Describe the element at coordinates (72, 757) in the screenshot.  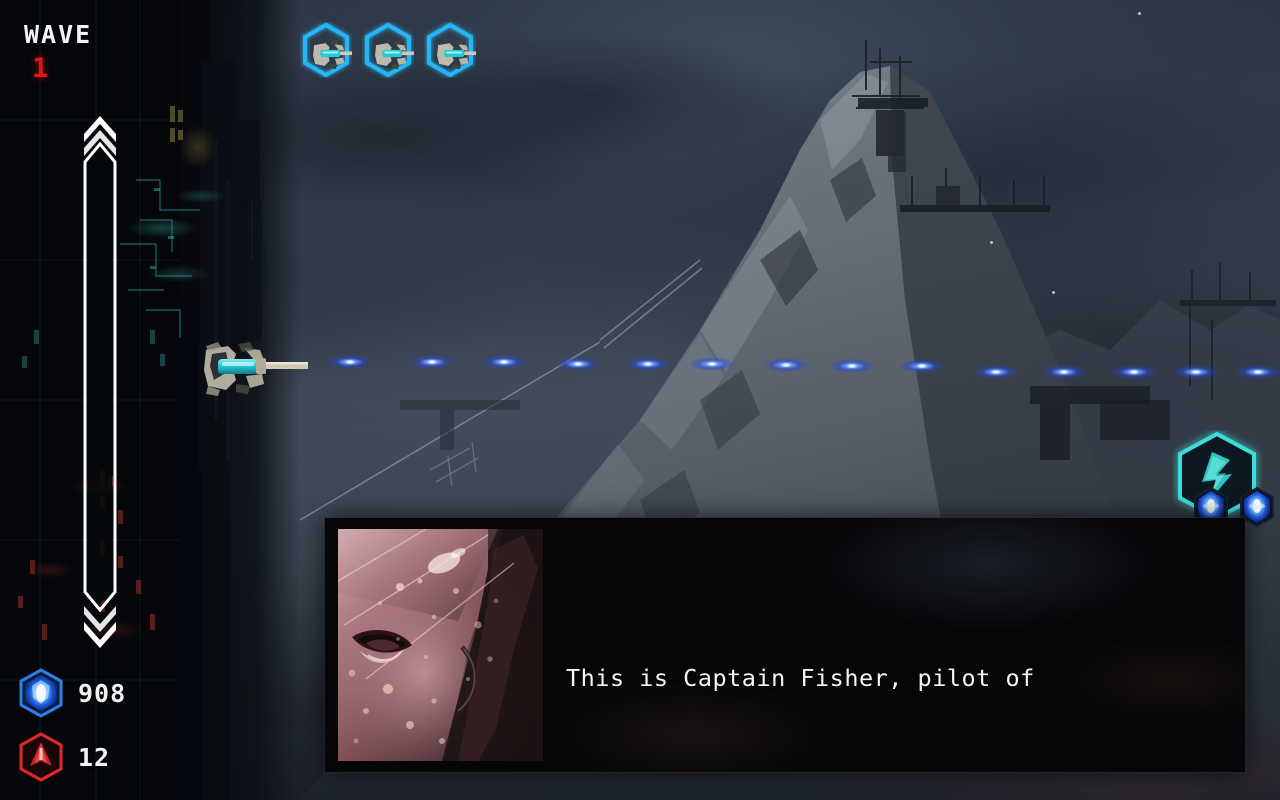
I see `resource-warhead: 12` at that location.